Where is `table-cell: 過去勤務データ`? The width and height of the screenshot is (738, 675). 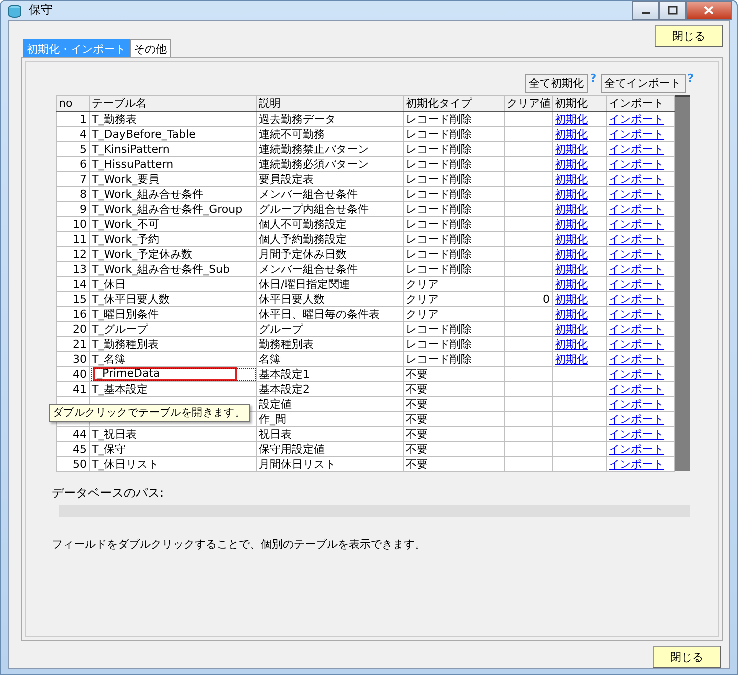 table-cell: 過去勤務データ is located at coordinates (330, 119).